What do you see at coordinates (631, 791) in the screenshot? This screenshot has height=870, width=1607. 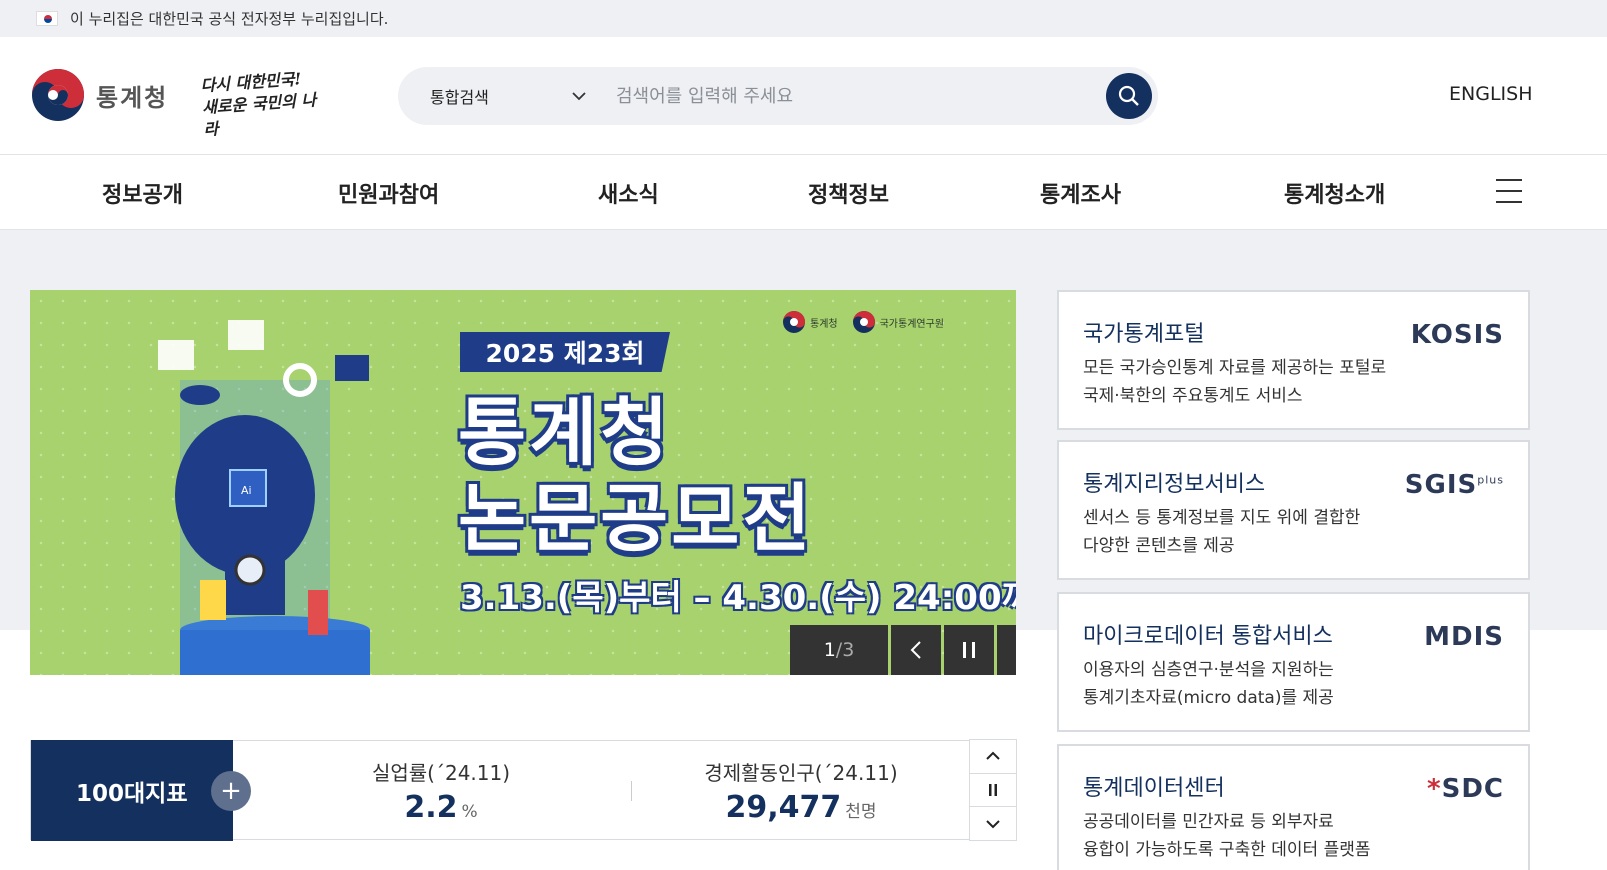 I see `indicator-divider` at bounding box center [631, 791].